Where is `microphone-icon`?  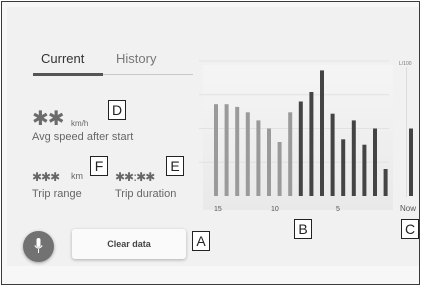 microphone-icon is located at coordinates (38, 245).